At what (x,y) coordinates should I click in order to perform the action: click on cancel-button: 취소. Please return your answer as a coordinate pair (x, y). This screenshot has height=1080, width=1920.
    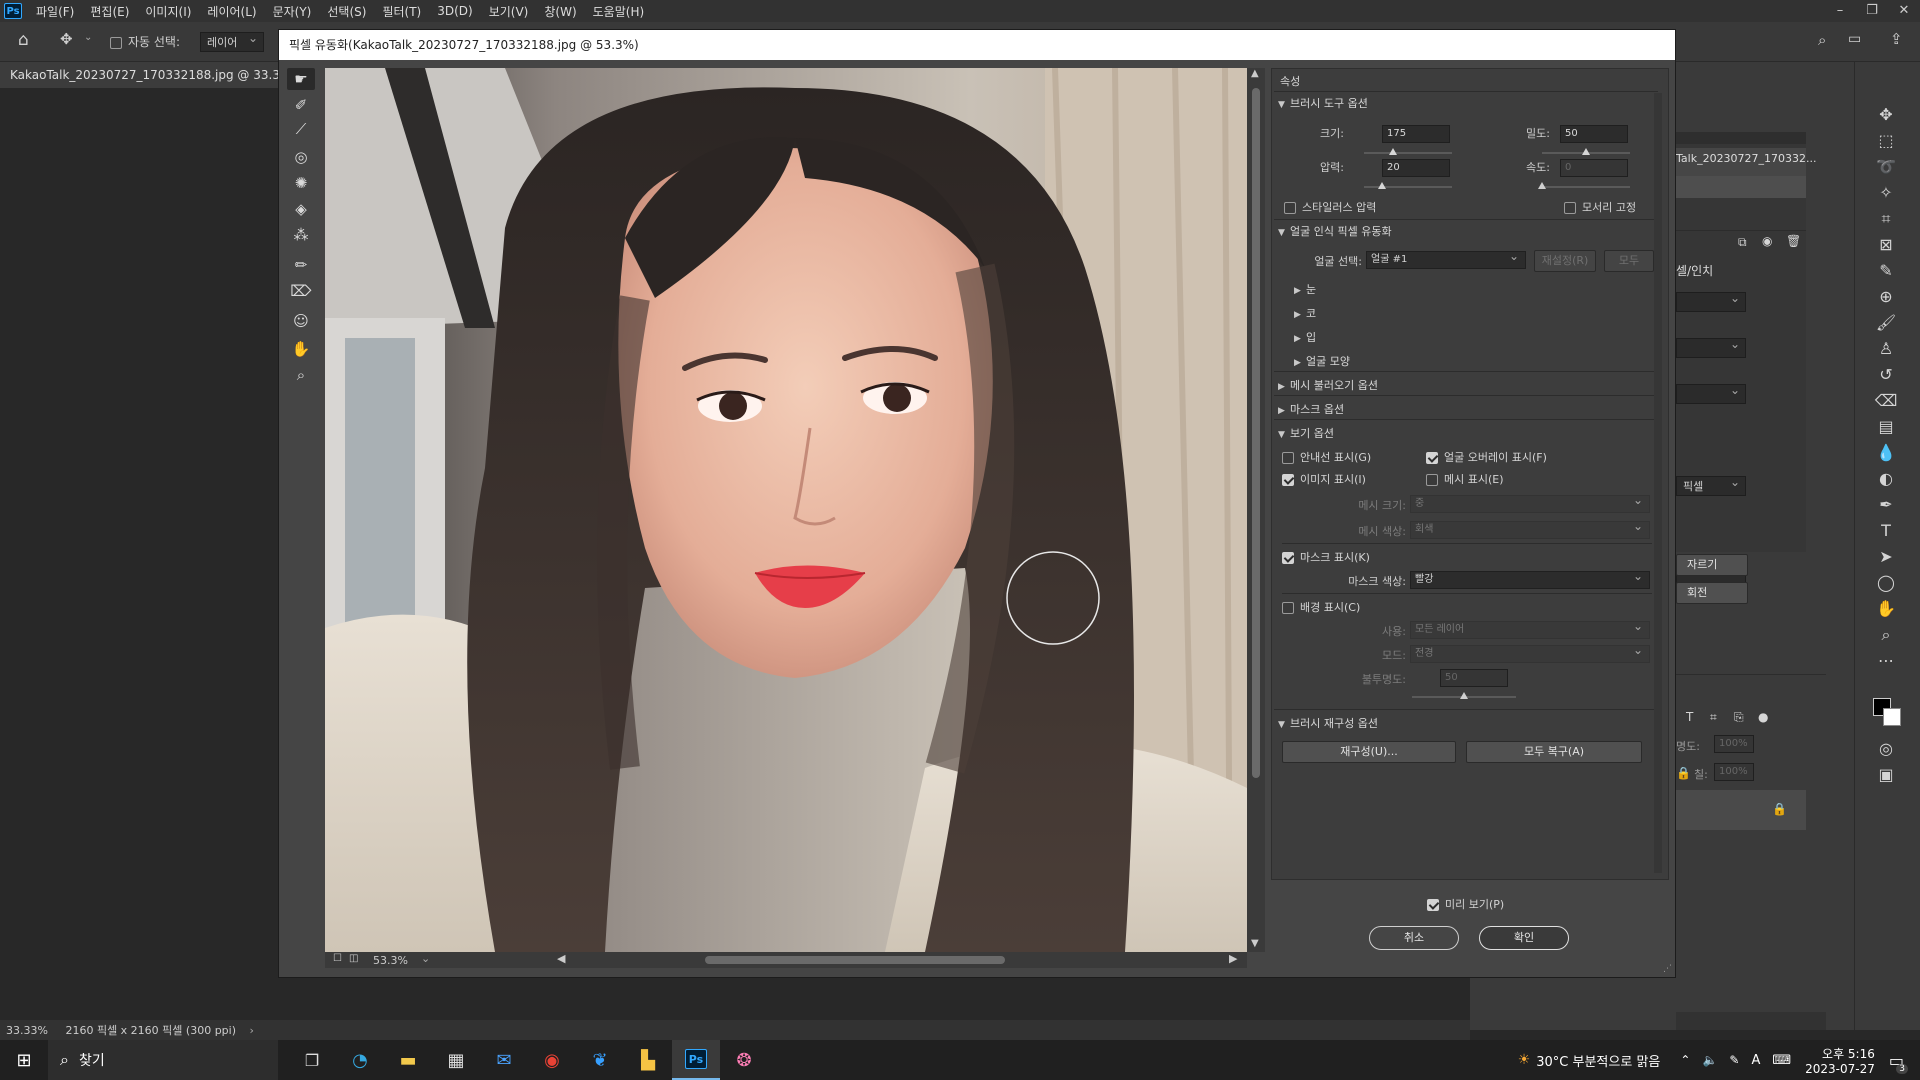
    Looking at the image, I should click on (1414, 938).